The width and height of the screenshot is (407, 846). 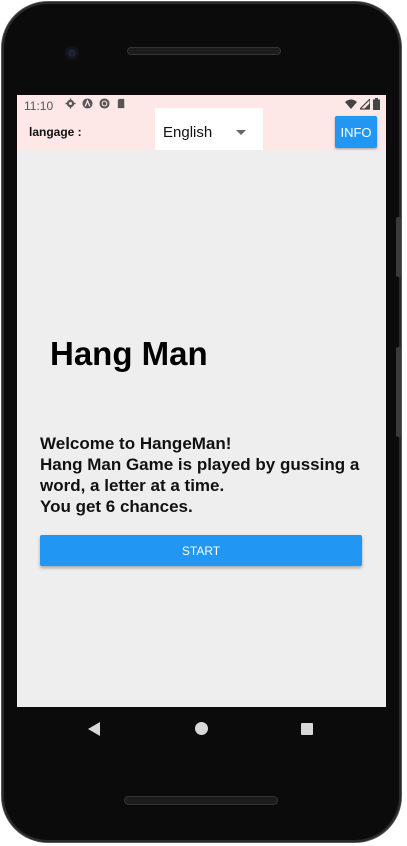 What do you see at coordinates (201, 550) in the screenshot?
I see `start-button: START` at bounding box center [201, 550].